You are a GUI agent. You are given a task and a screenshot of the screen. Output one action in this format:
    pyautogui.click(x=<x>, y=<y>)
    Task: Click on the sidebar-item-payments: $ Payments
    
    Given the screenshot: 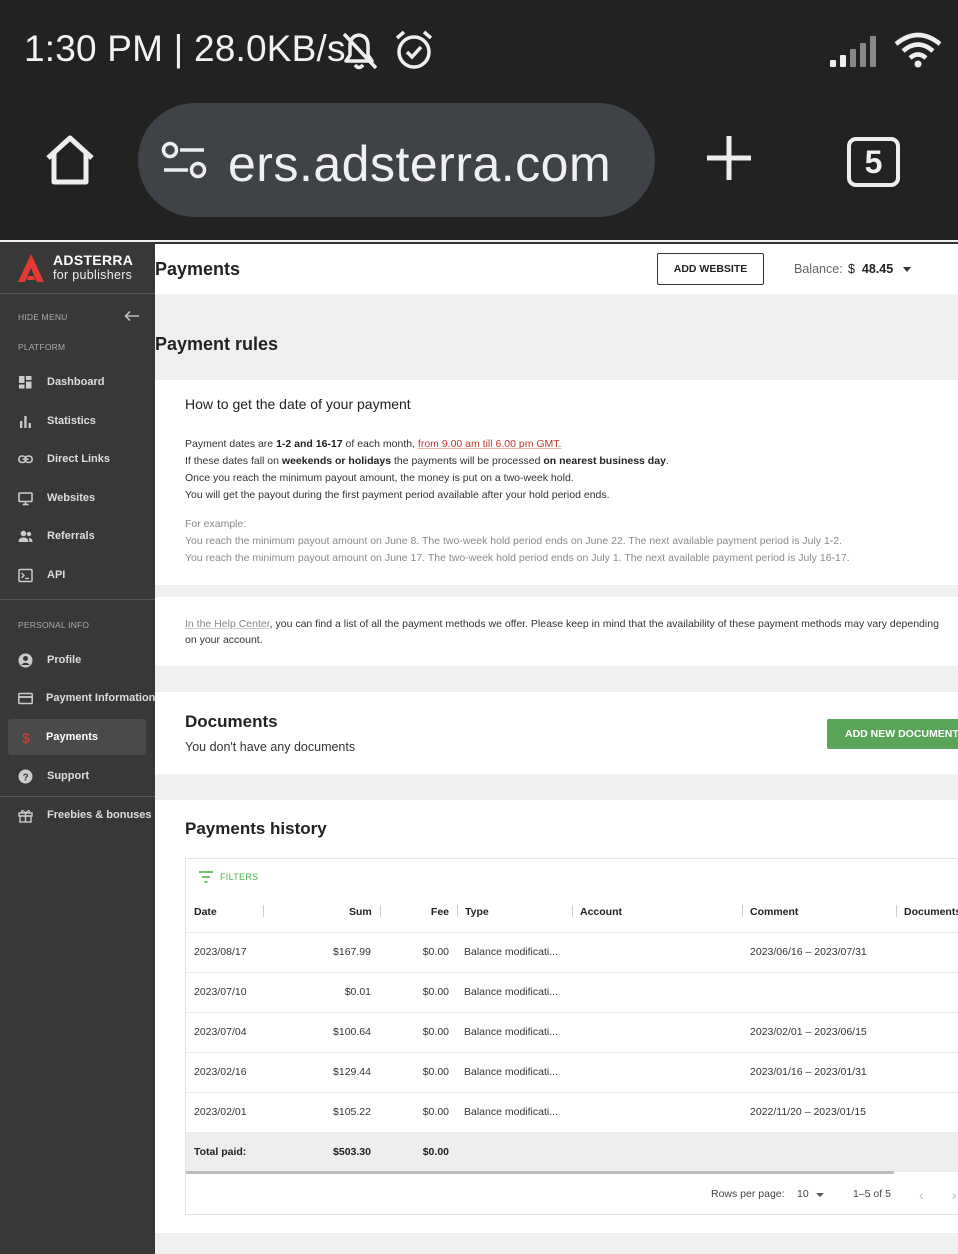 What is the action you would take?
    pyautogui.click(x=77, y=737)
    